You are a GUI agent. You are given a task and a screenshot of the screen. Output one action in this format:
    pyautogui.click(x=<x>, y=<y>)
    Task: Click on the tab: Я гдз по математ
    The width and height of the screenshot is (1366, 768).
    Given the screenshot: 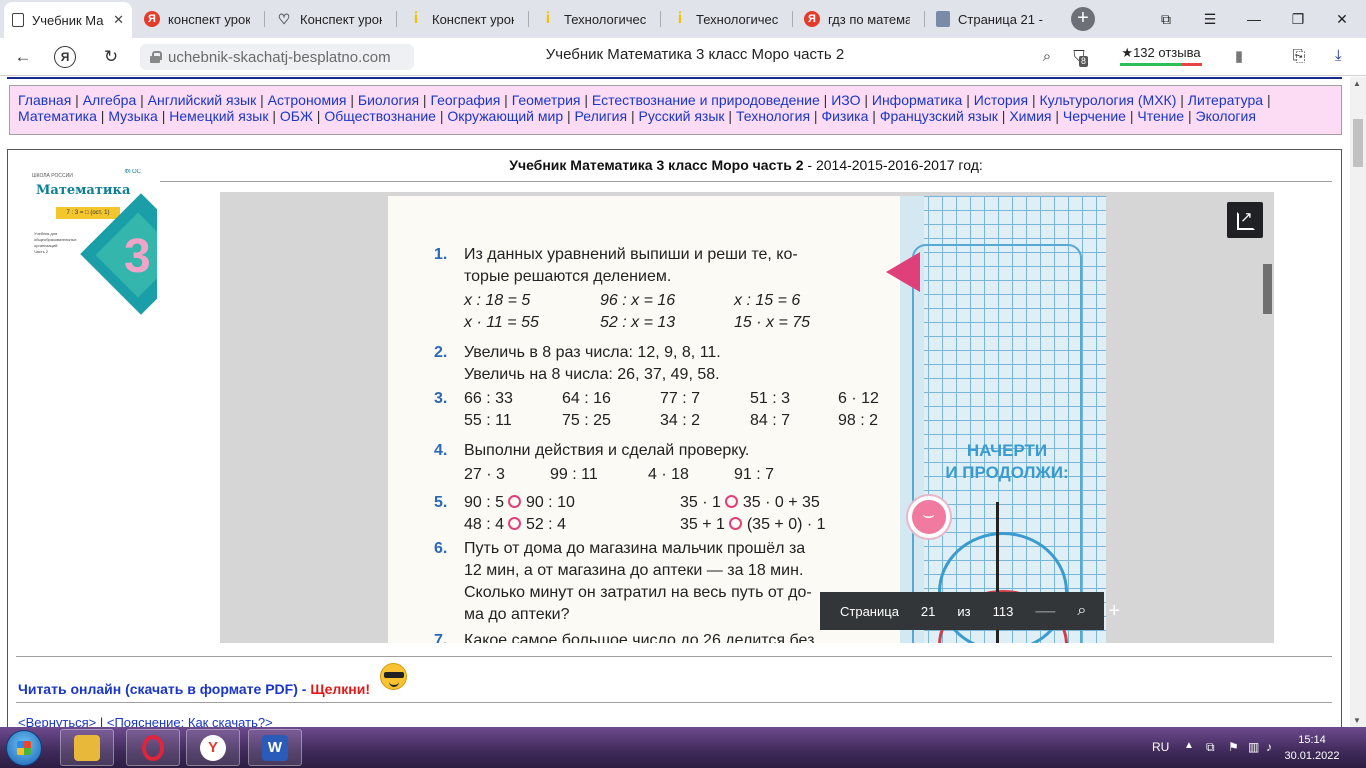 What is the action you would take?
    pyautogui.click(x=857, y=19)
    